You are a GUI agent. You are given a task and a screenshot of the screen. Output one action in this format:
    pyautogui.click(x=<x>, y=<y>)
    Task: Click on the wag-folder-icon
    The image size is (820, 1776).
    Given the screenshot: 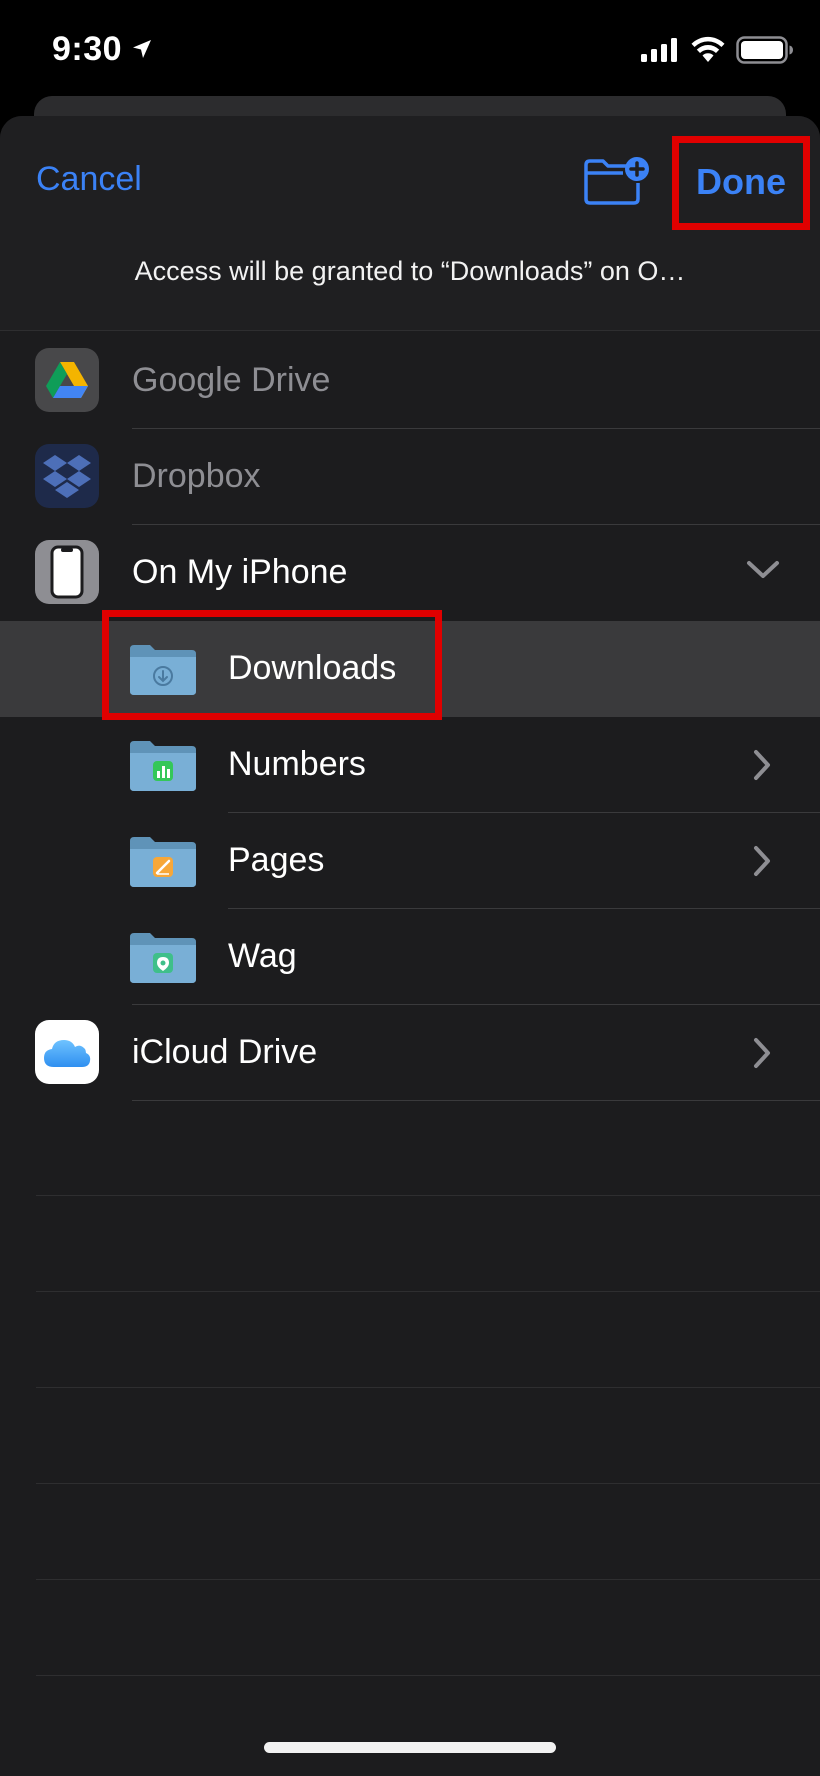 What is the action you would take?
    pyautogui.click(x=163, y=958)
    